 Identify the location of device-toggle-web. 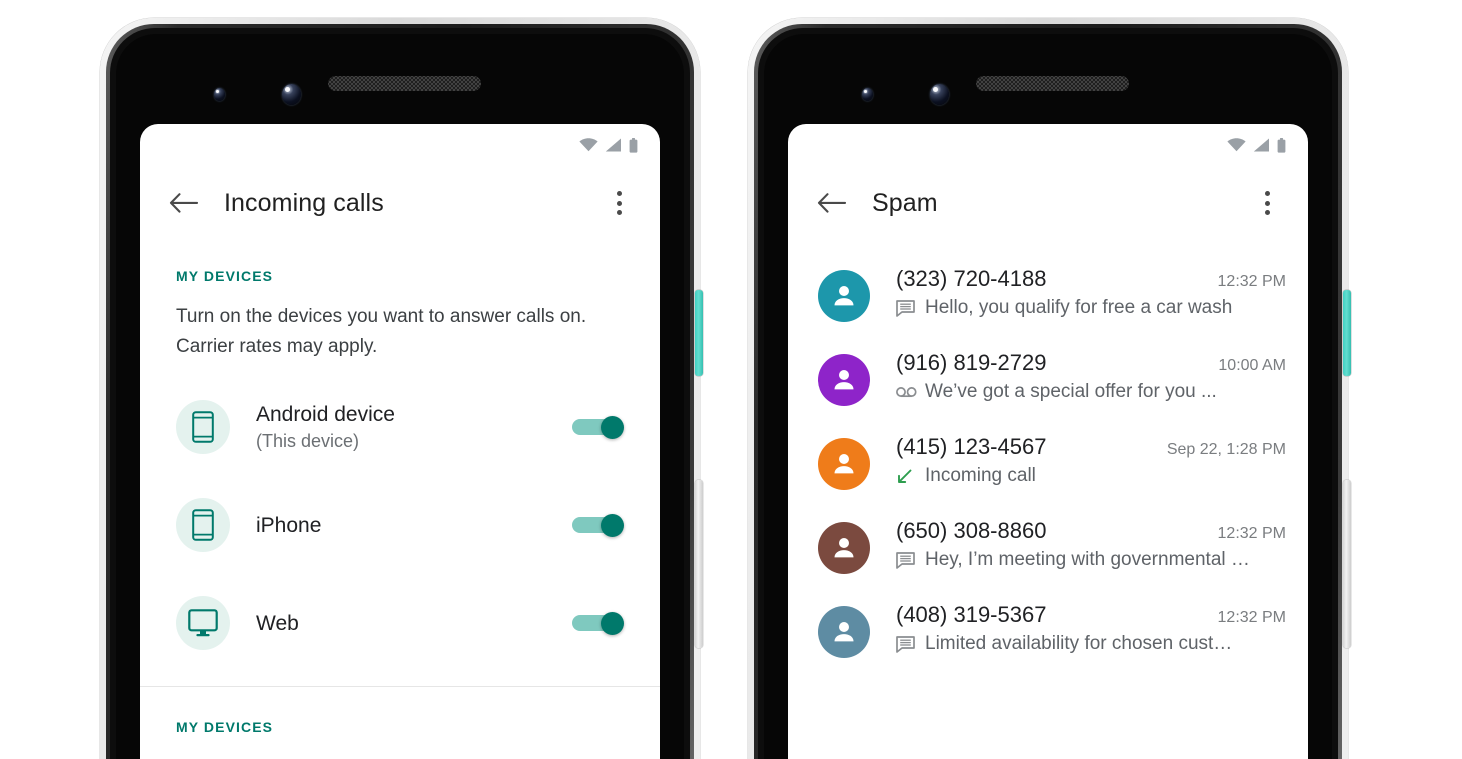
(598, 623).